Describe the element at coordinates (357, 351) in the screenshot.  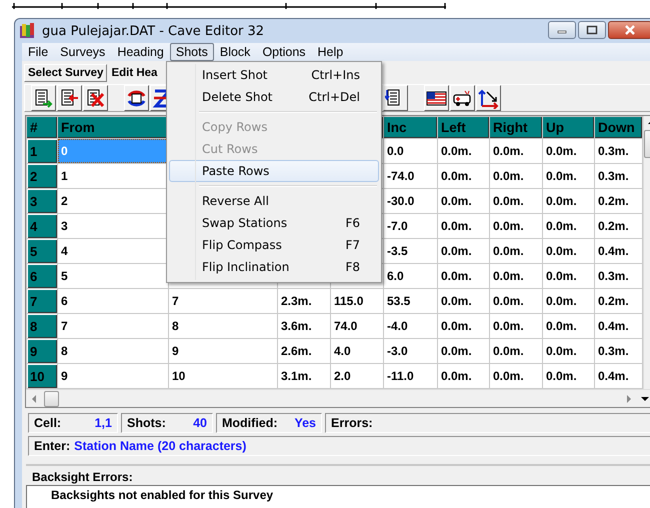
I see `table-cell: 4.0` at that location.